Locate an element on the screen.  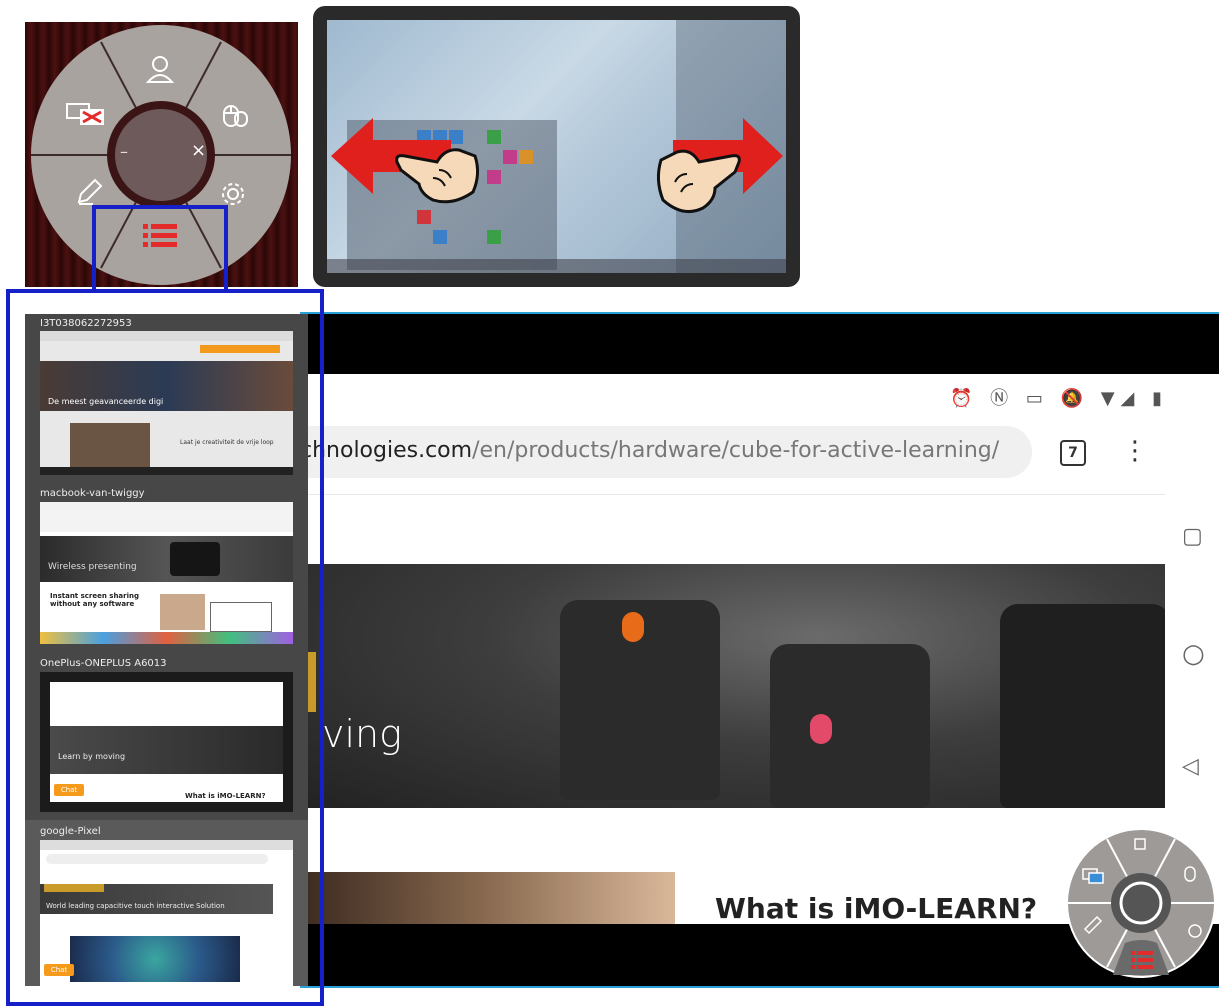
hero-heading: ving is located at coordinates (362, 734).